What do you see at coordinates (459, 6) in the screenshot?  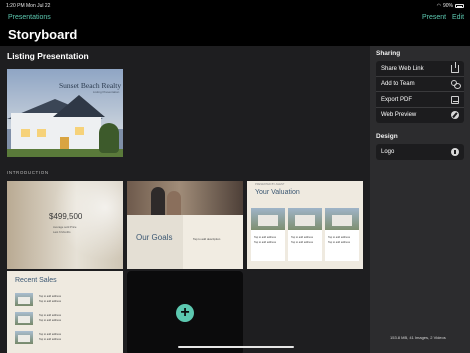 I see `battery-icon` at bounding box center [459, 6].